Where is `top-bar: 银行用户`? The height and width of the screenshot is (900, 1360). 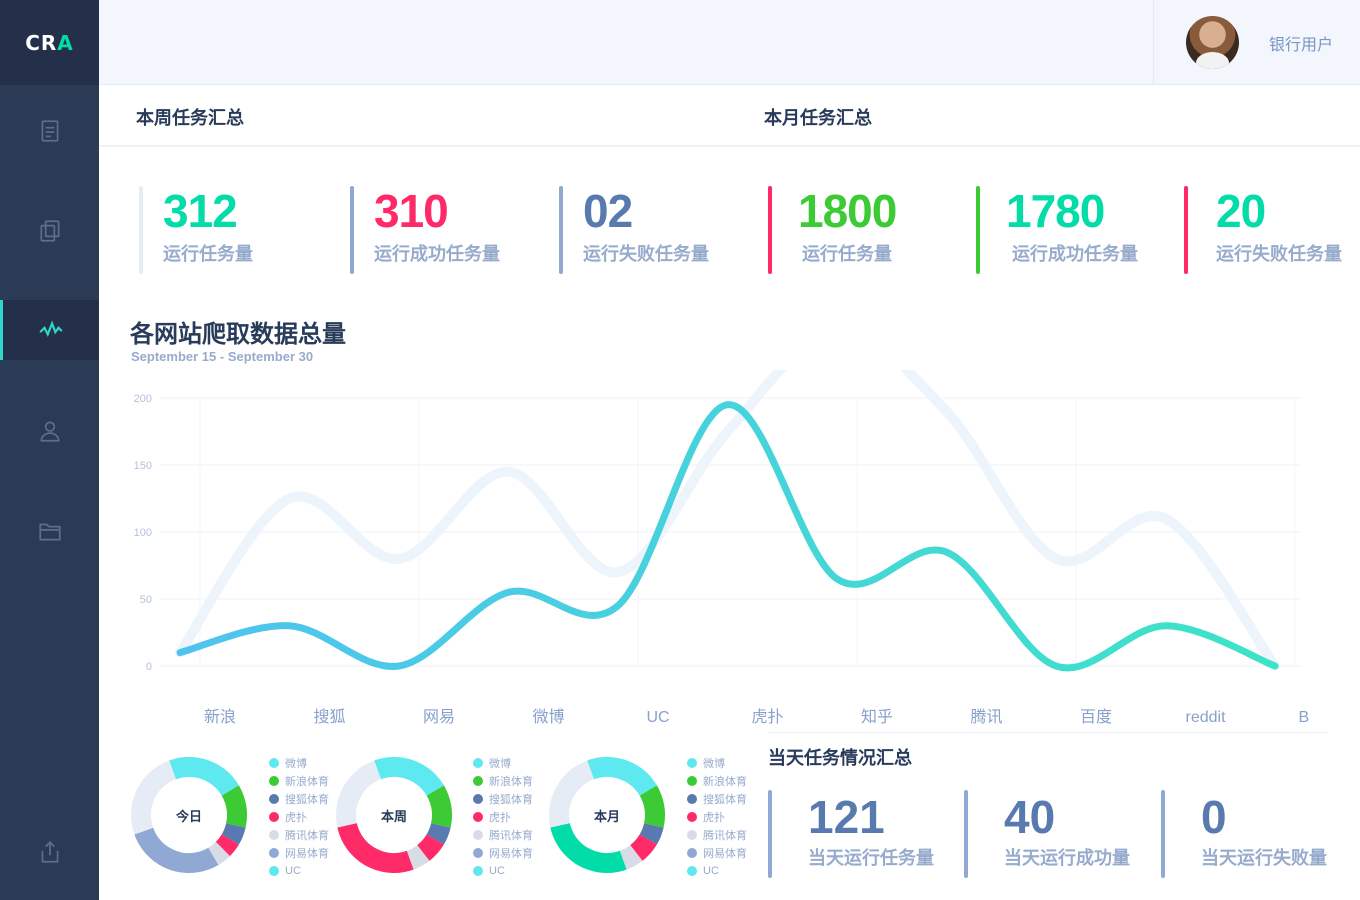
top-bar: 银行用户 is located at coordinates (729, 42).